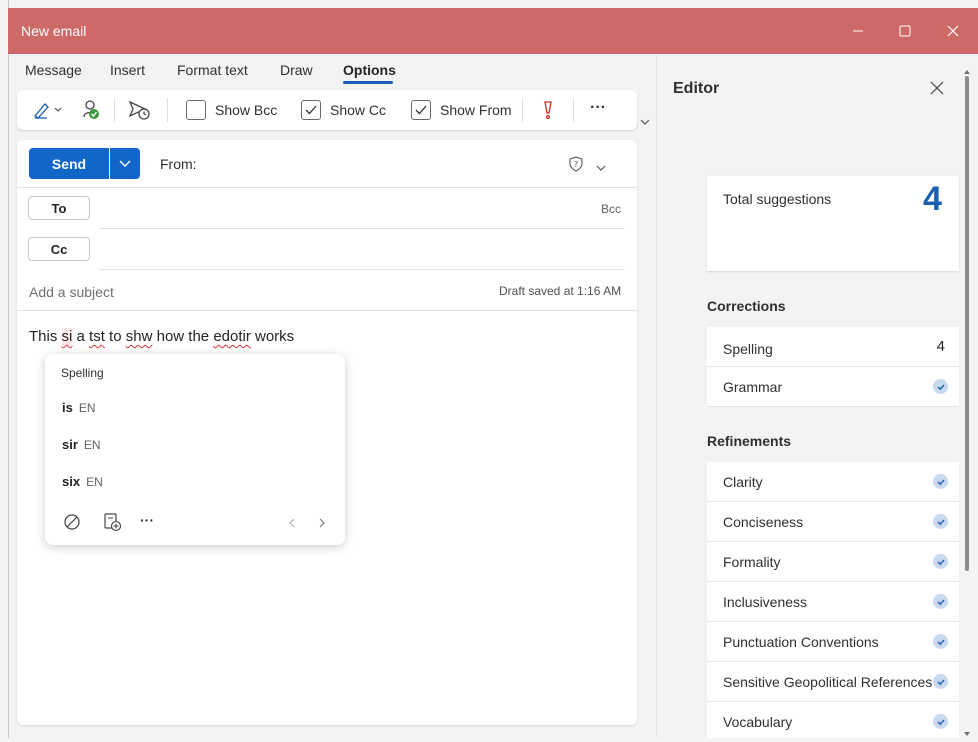  Describe the element at coordinates (125, 163) in the screenshot. I see `send-options-dropdown` at that location.